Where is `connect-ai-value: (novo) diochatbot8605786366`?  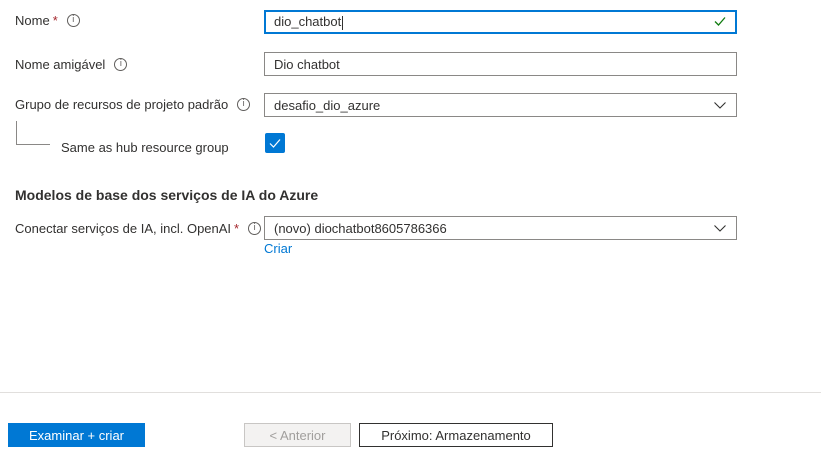
connect-ai-value: (novo) diochatbot8605786366 is located at coordinates (360, 228).